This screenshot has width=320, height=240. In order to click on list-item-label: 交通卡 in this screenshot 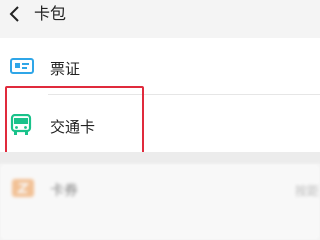, I will do `click(73, 127)`.